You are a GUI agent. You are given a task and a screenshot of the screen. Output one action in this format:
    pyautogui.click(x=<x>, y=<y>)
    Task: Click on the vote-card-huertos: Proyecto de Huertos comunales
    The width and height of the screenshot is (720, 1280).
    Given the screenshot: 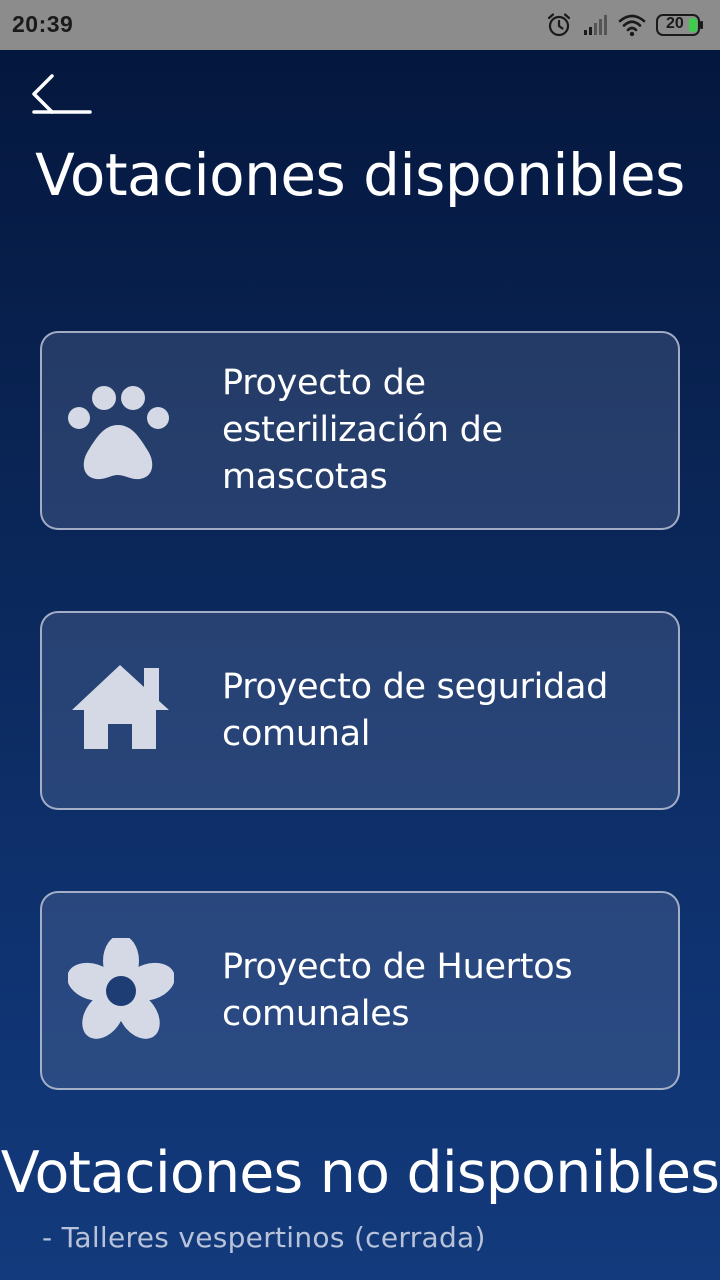 What is the action you would take?
    pyautogui.click(x=360, y=990)
    